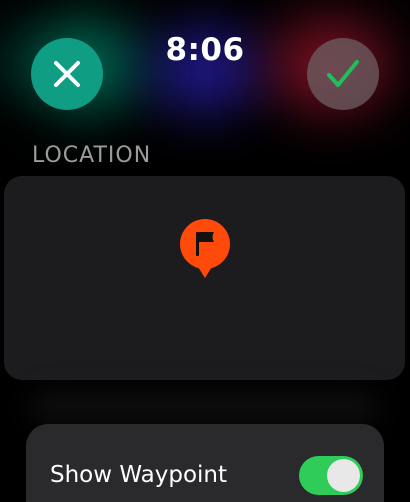  Describe the element at coordinates (205, 407) in the screenshot. I see `blurred-divider` at that location.